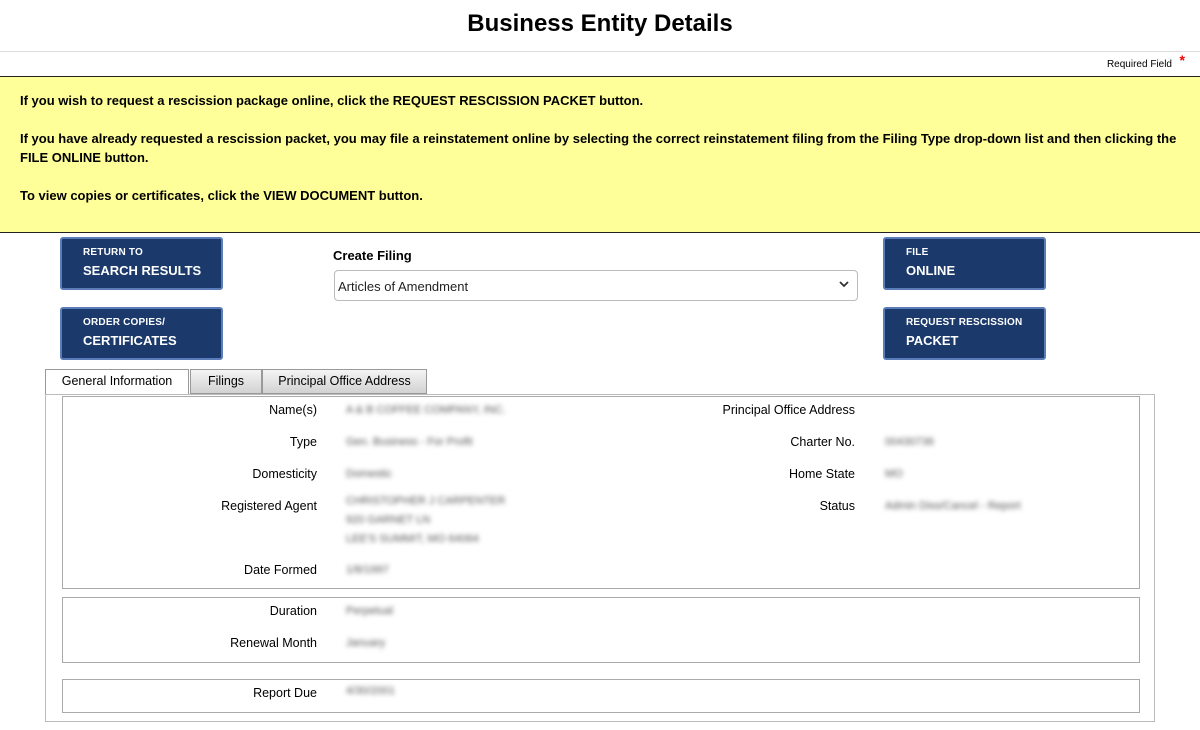 The width and height of the screenshot is (1200, 730). What do you see at coordinates (142, 270) in the screenshot?
I see `button-label: SEARCH RESULTS` at bounding box center [142, 270].